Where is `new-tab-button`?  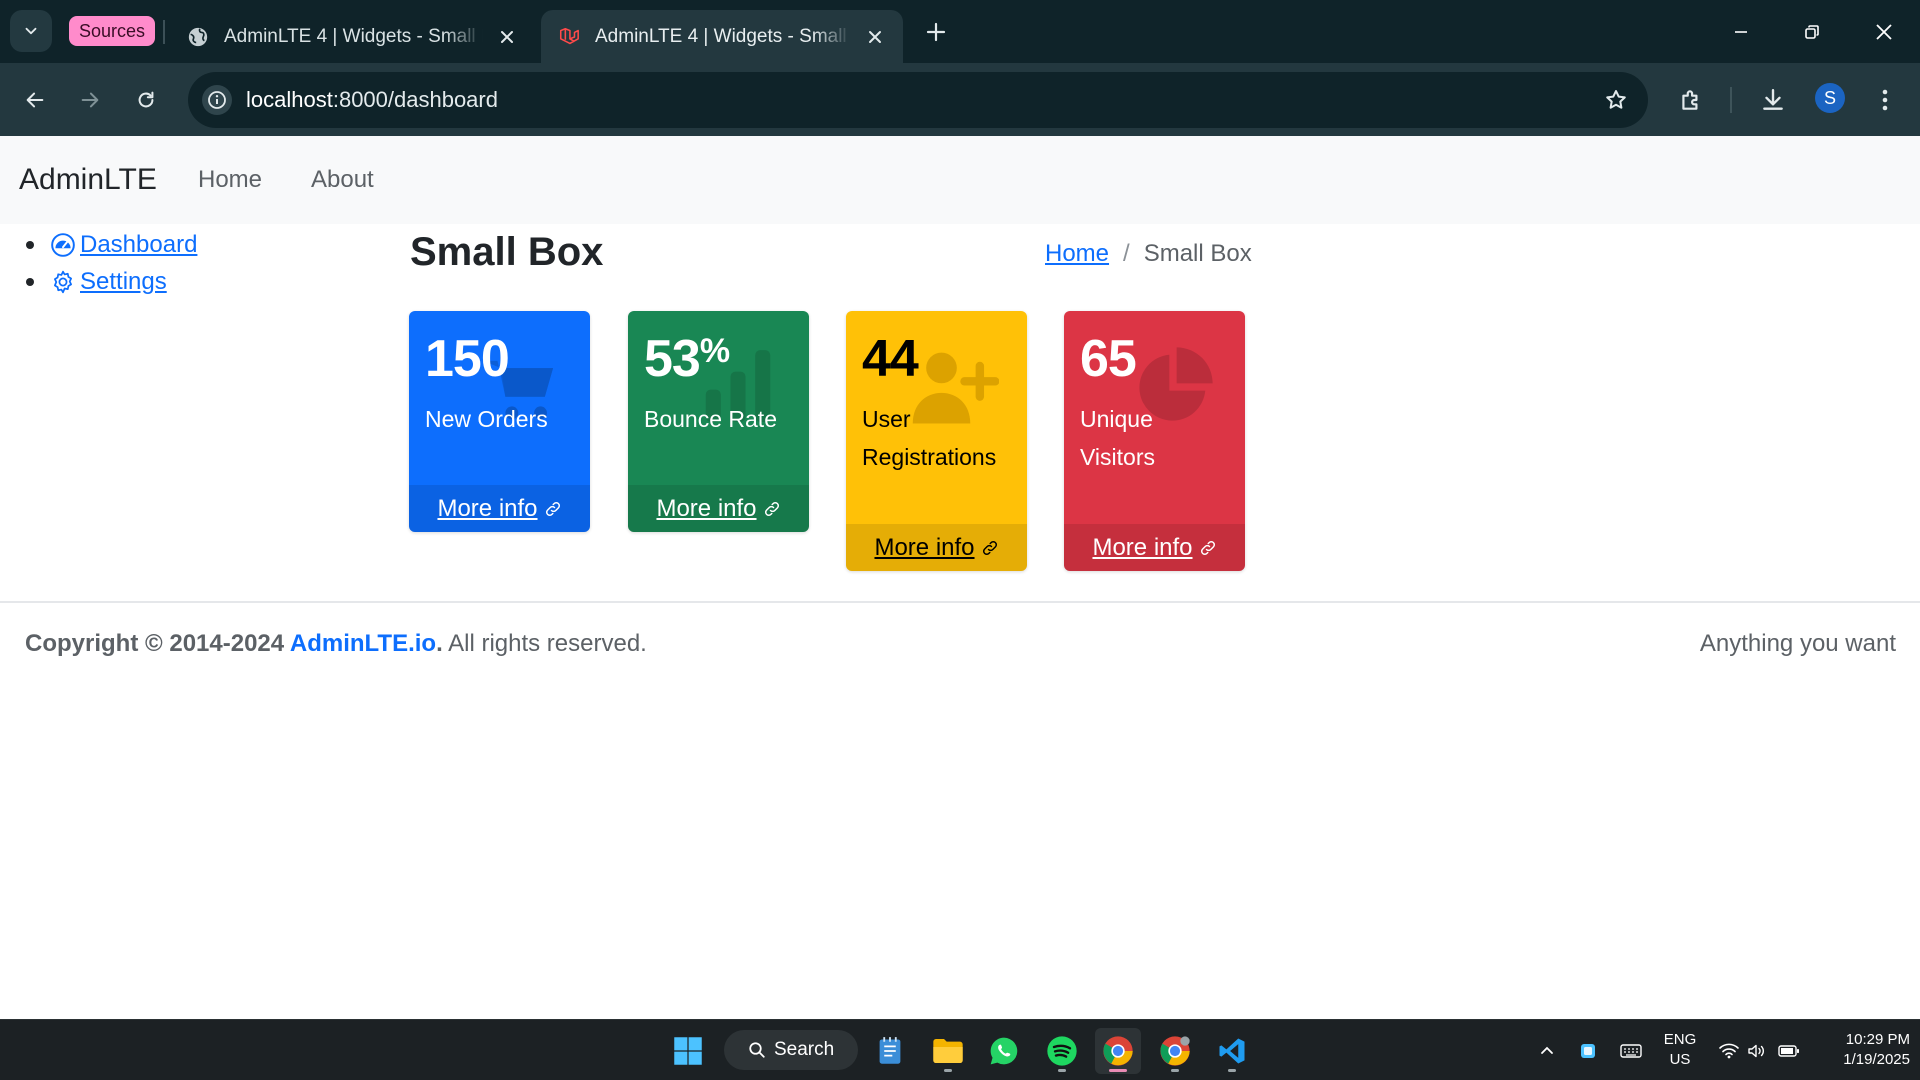
new-tab-button is located at coordinates (936, 32).